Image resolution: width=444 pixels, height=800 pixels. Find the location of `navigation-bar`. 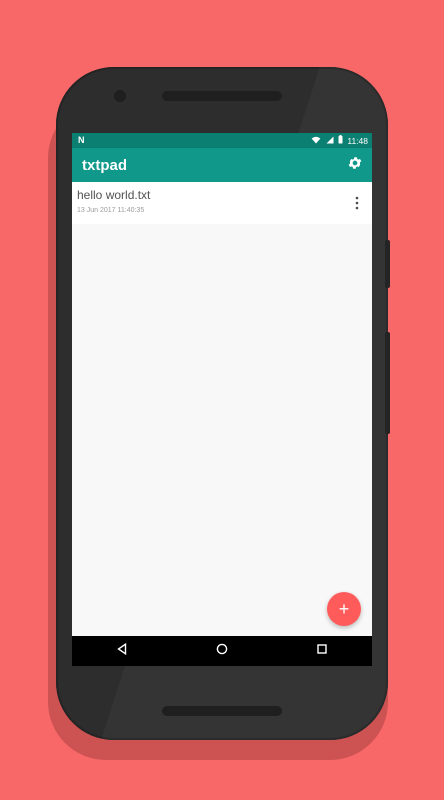

navigation-bar is located at coordinates (222, 651).